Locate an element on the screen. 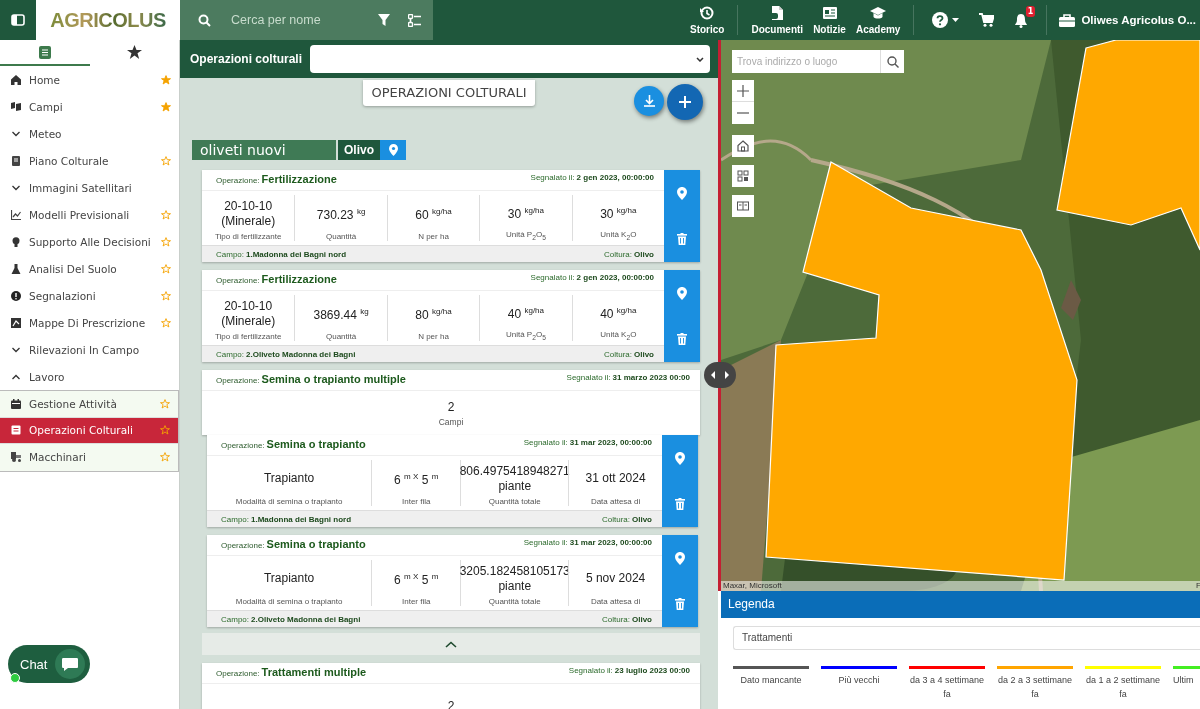  layer-select: Trattamenti is located at coordinates (966, 638).